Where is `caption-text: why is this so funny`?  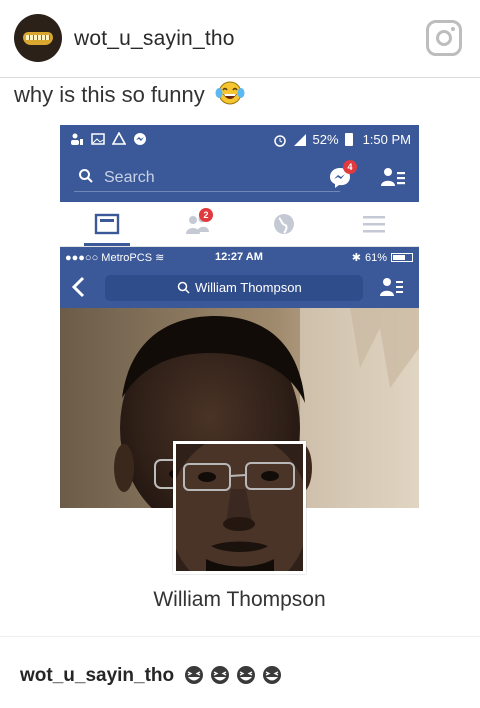
caption-text: why is this so funny is located at coordinates (109, 94).